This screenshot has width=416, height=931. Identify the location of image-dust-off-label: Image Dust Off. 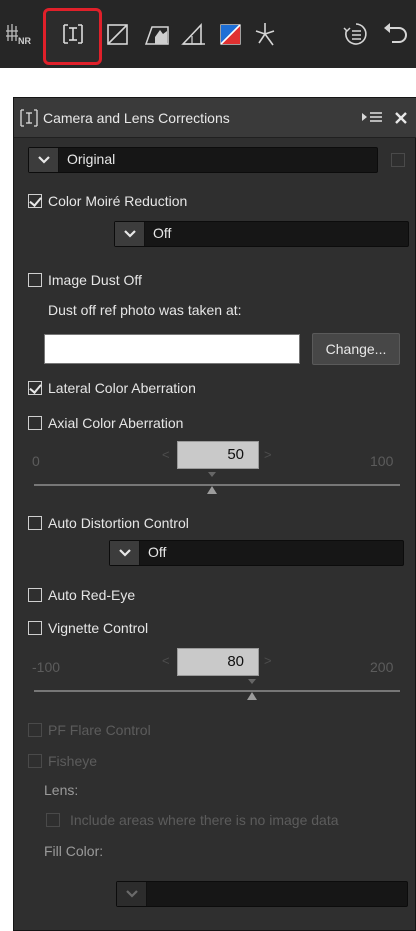
(95, 280).